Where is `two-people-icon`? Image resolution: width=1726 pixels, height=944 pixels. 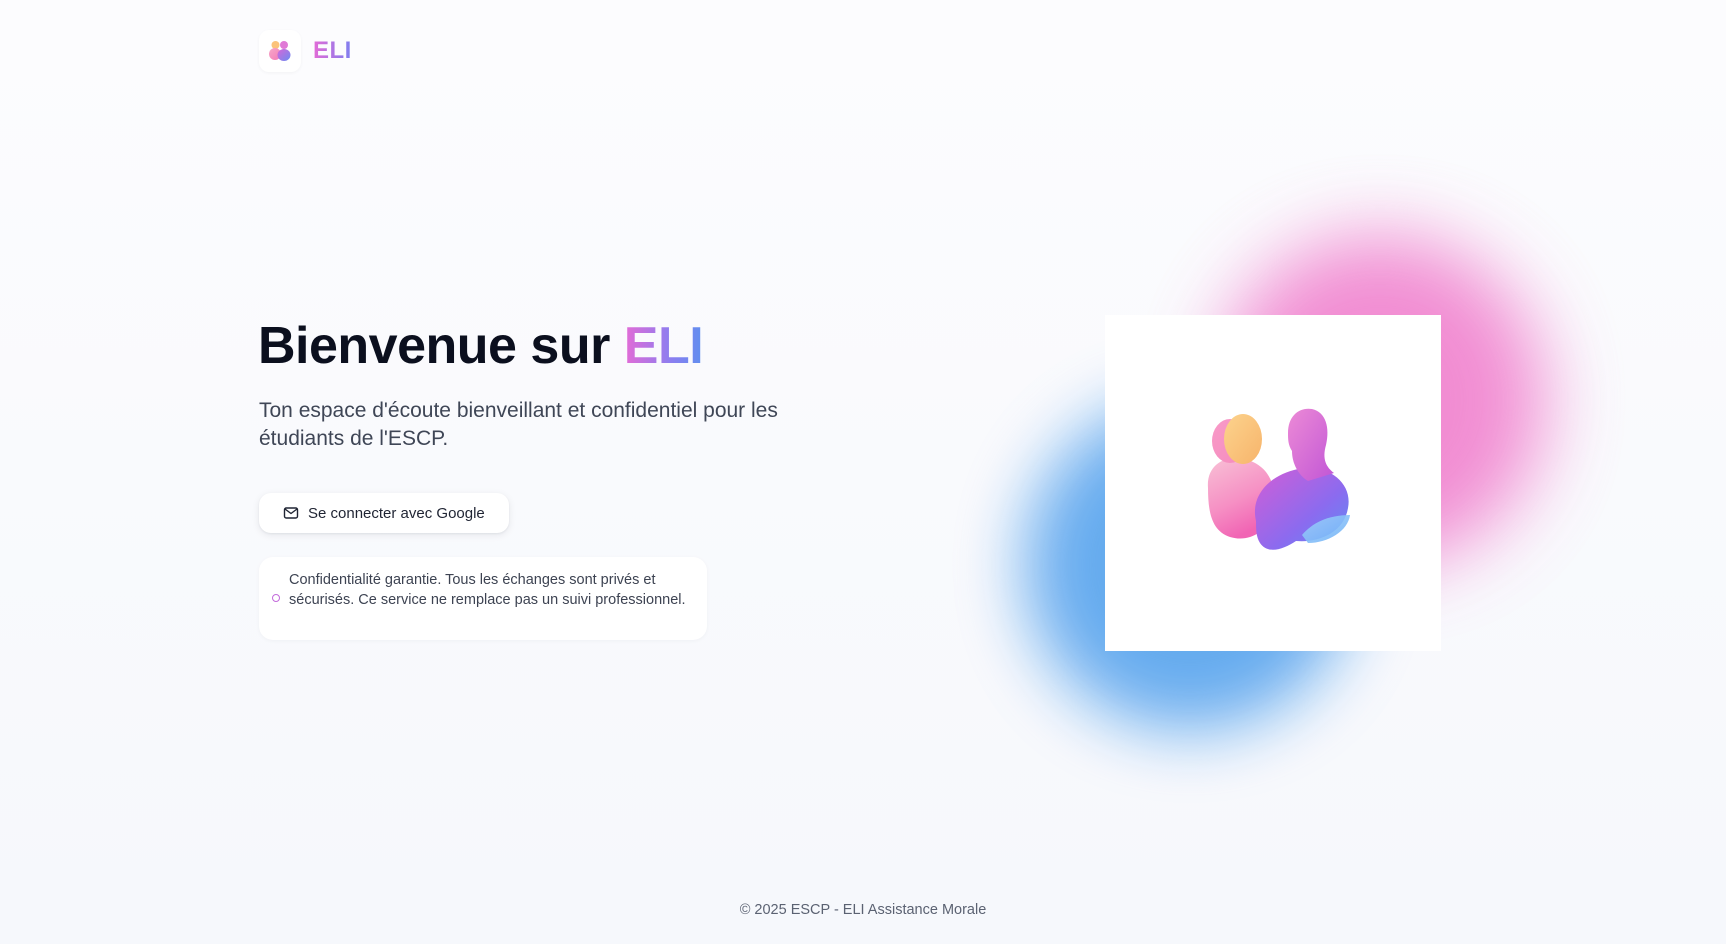 two-people-icon is located at coordinates (280, 51).